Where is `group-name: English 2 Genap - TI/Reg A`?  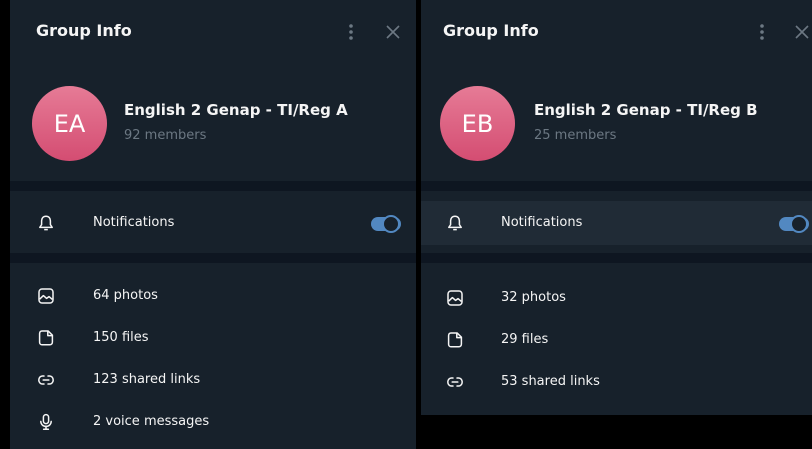
group-name: English 2 Genap - TI/Reg A is located at coordinates (236, 110).